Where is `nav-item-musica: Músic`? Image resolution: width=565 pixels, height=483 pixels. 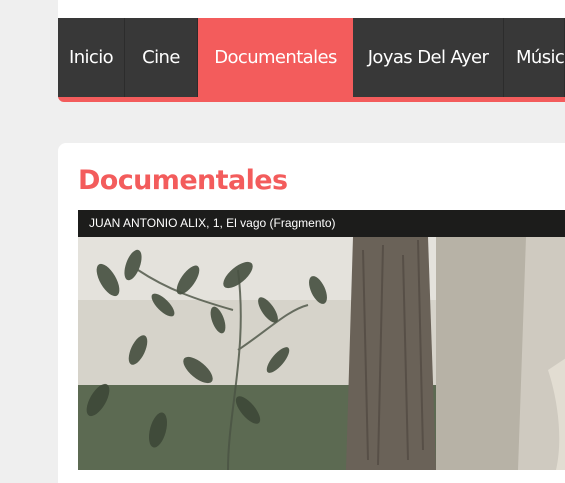
nav-item-musica: Músic is located at coordinates (534, 57).